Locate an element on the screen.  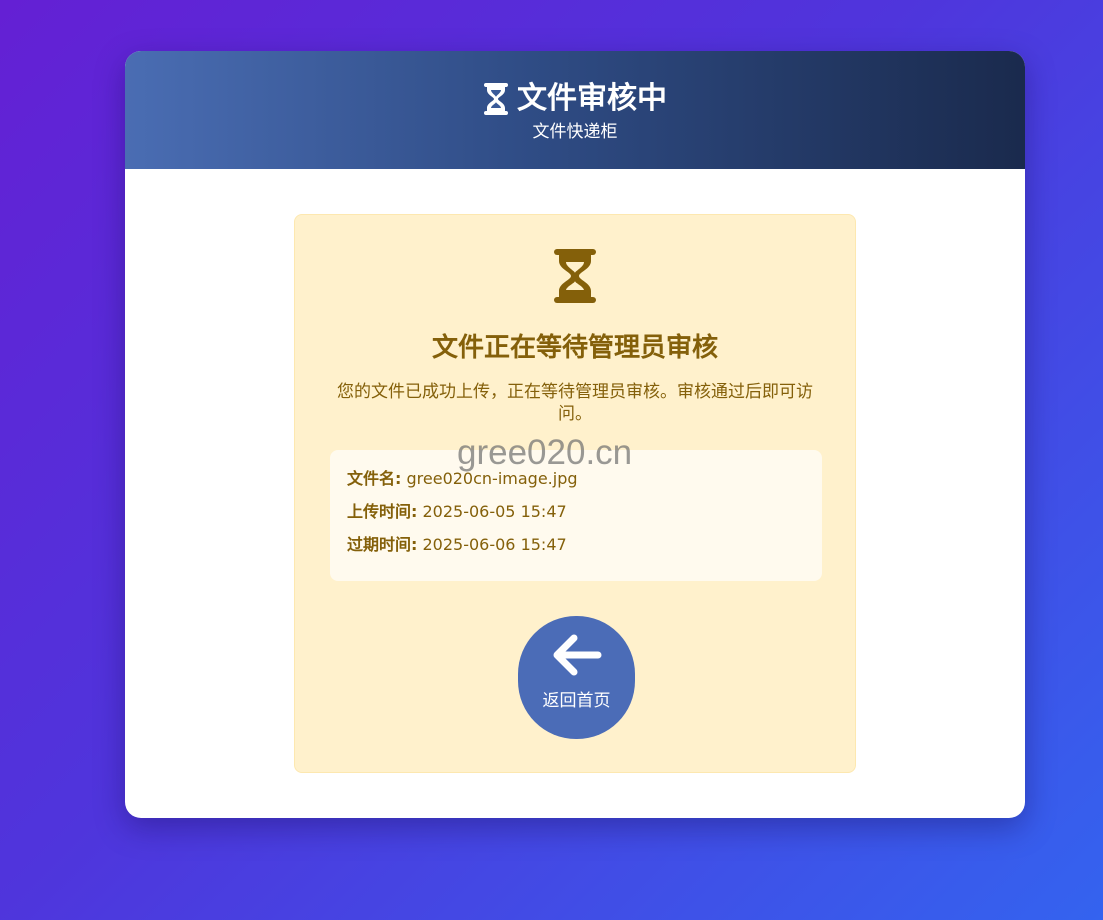
back-home-label: 返回首页 is located at coordinates (576, 701).